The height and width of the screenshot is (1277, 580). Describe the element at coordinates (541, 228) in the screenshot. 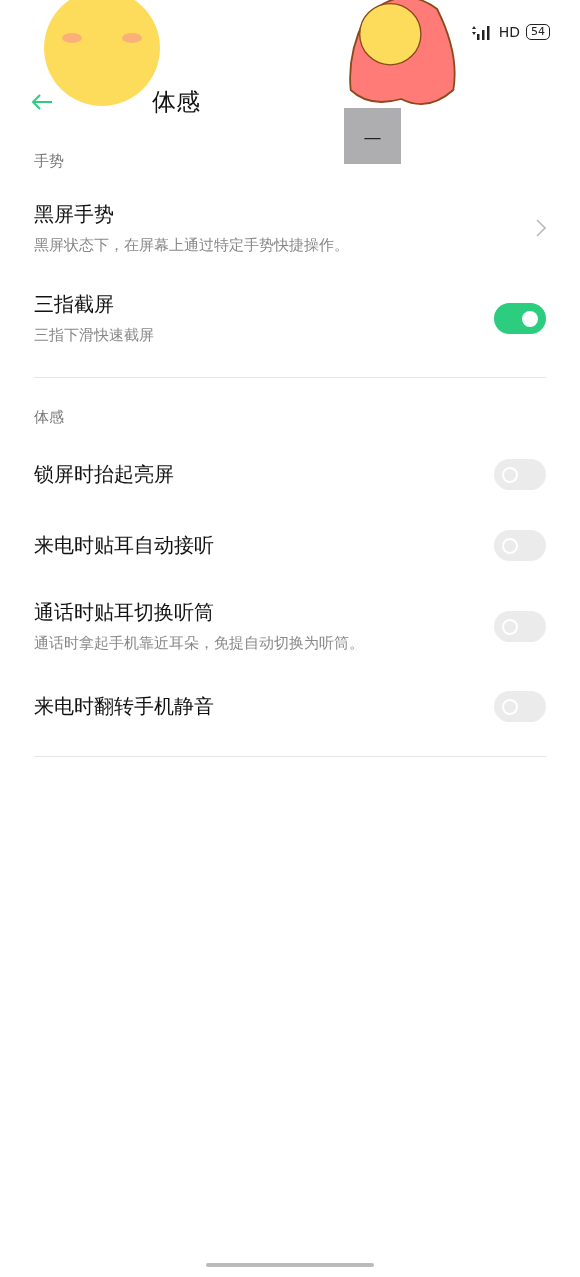

I see `chevron-icon` at that location.